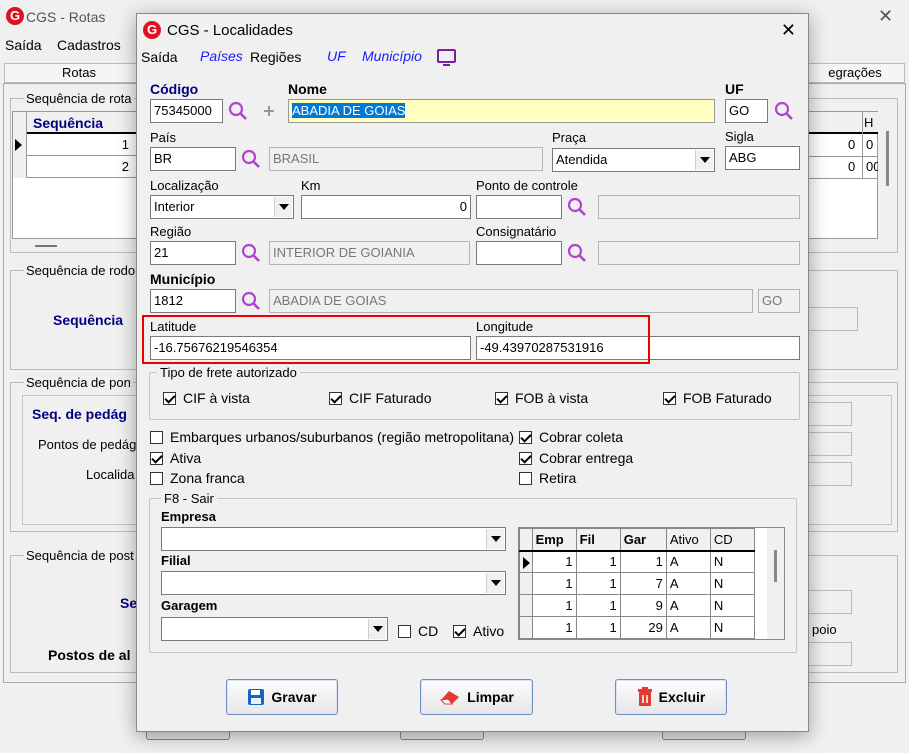  What do you see at coordinates (476, 697) in the screenshot?
I see `limpar-button: Limpar` at bounding box center [476, 697].